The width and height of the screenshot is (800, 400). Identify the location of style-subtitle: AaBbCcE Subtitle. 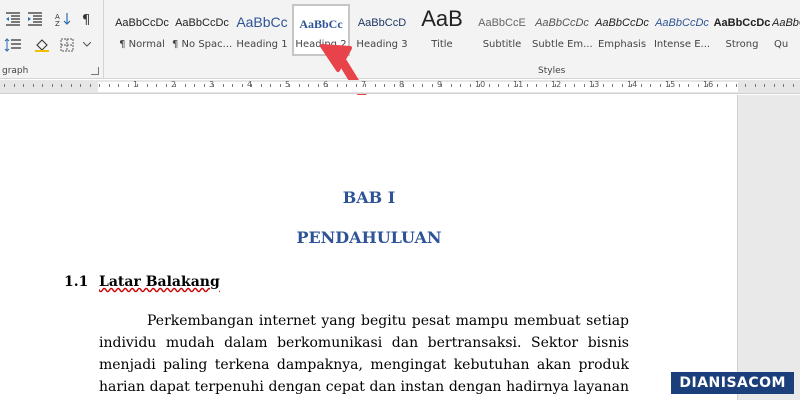
(502, 31).